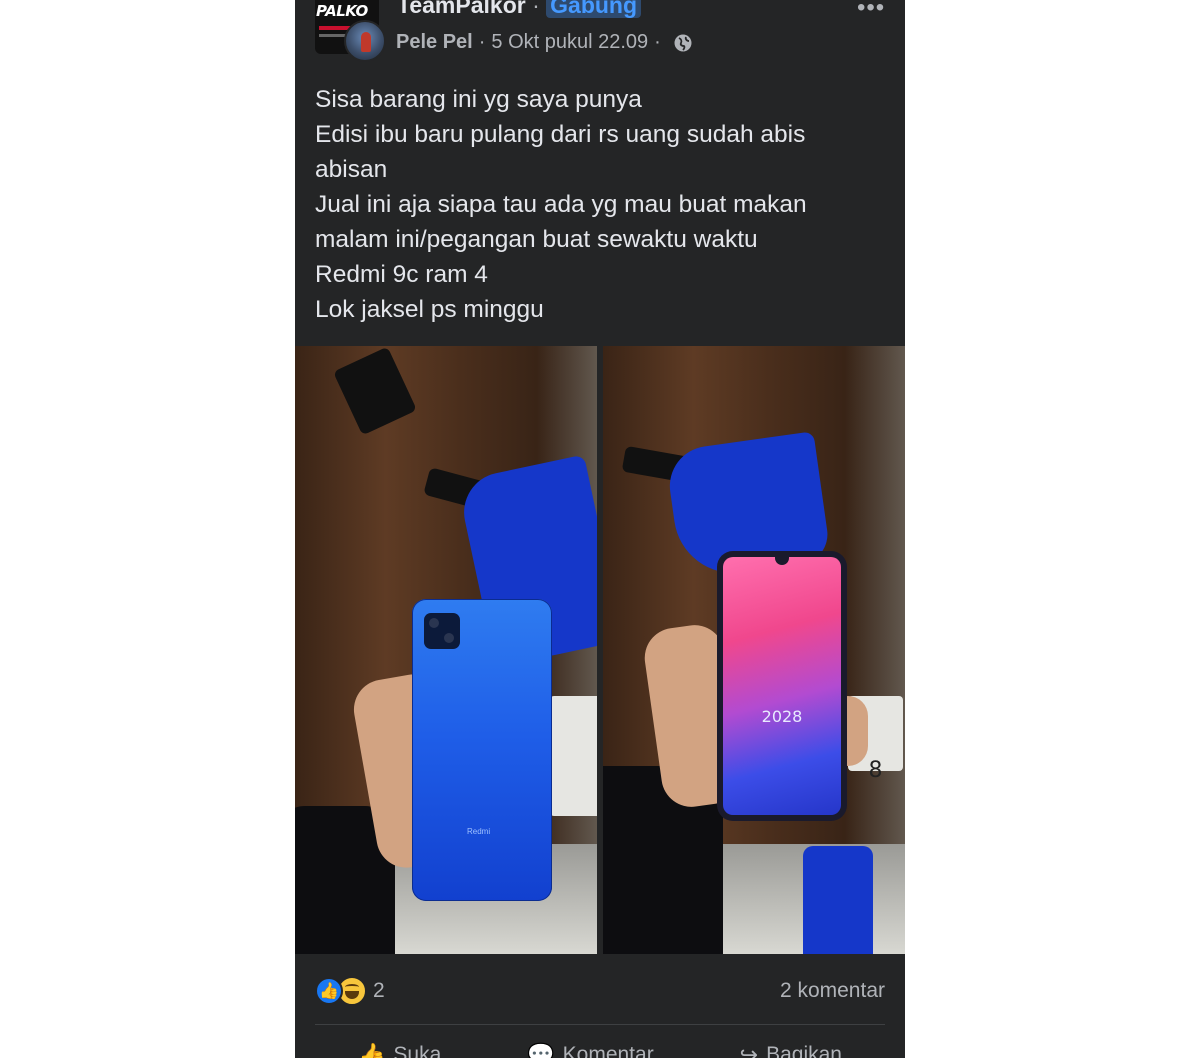 This screenshot has width=1200, height=1058. Describe the element at coordinates (832, 991) in the screenshot. I see `comment-count: 2 komentar` at that location.